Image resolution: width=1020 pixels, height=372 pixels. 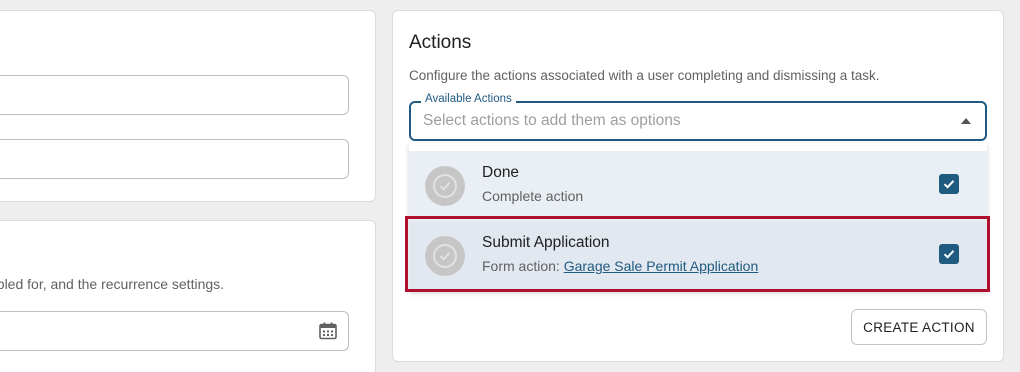 What do you see at coordinates (966, 121) in the screenshot?
I see `dropdown-arrow-icon` at bounding box center [966, 121].